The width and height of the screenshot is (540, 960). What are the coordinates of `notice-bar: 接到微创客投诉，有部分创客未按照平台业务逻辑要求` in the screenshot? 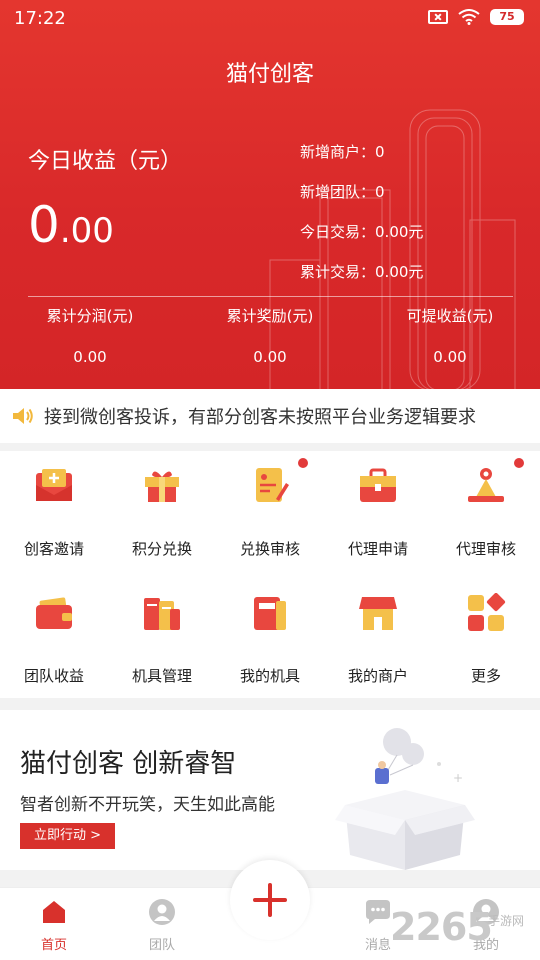 It's located at (270, 416).